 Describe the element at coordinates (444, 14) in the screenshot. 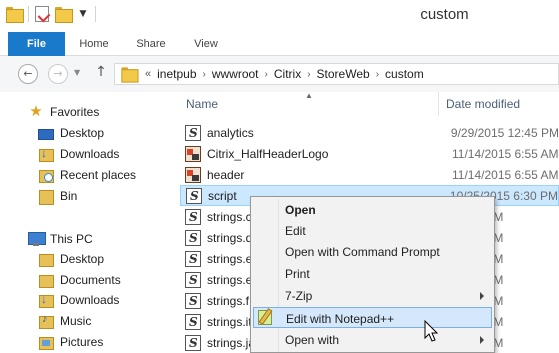

I see `window-title: custom` at that location.